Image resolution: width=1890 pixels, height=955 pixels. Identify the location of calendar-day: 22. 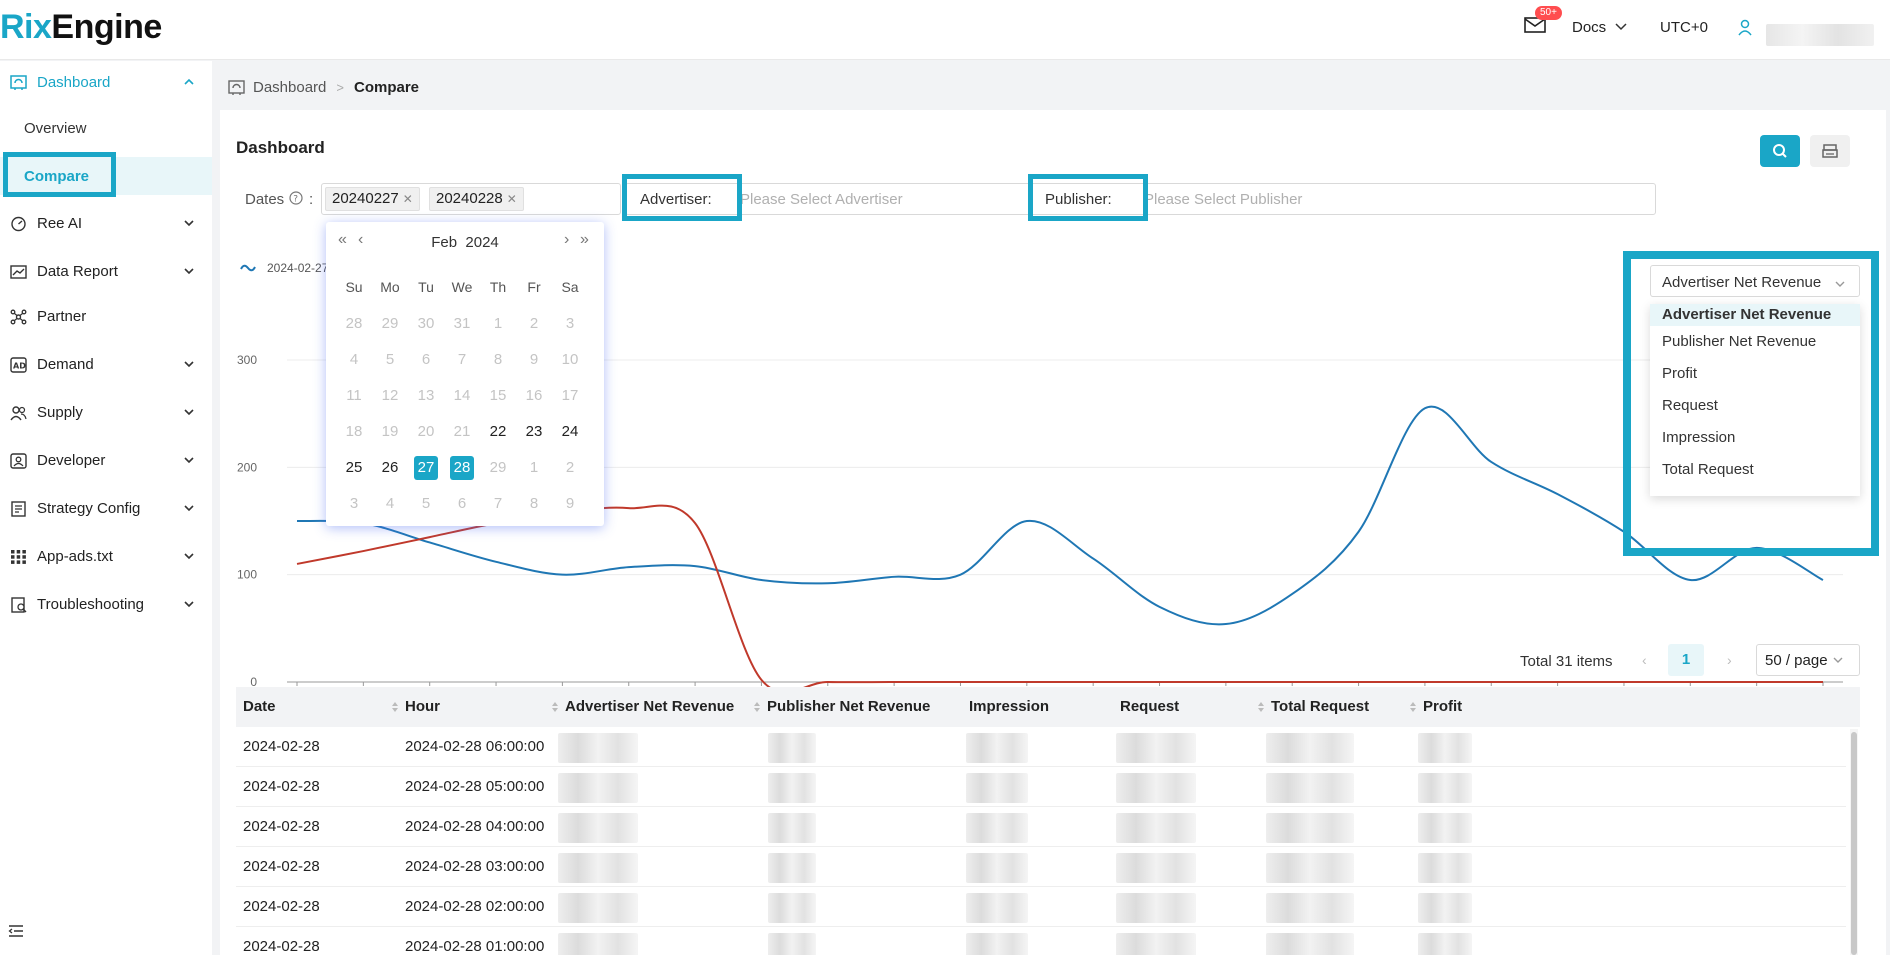
(498, 432).